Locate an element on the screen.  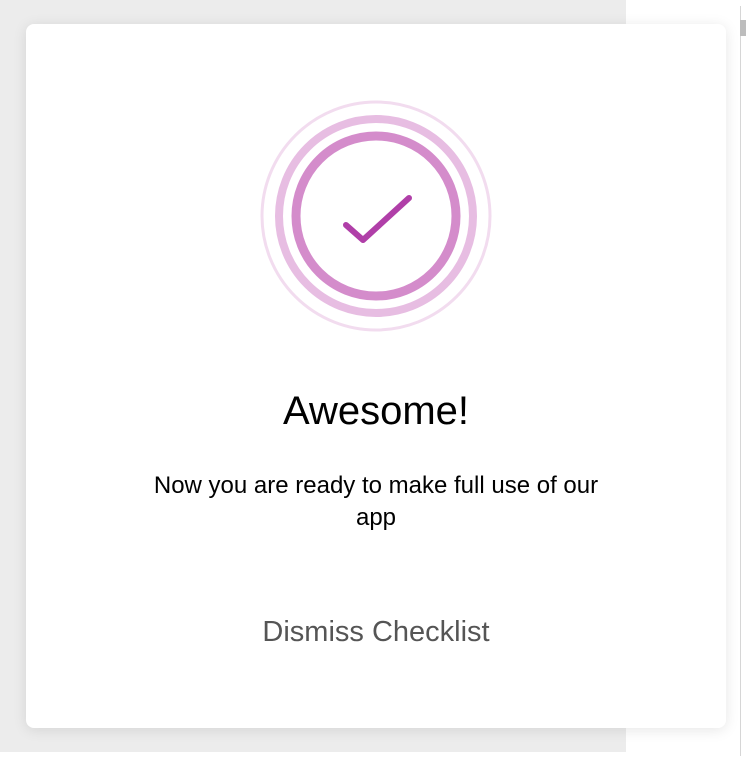
dismiss-checklist-button: Dismiss Checklist is located at coordinates (376, 632).